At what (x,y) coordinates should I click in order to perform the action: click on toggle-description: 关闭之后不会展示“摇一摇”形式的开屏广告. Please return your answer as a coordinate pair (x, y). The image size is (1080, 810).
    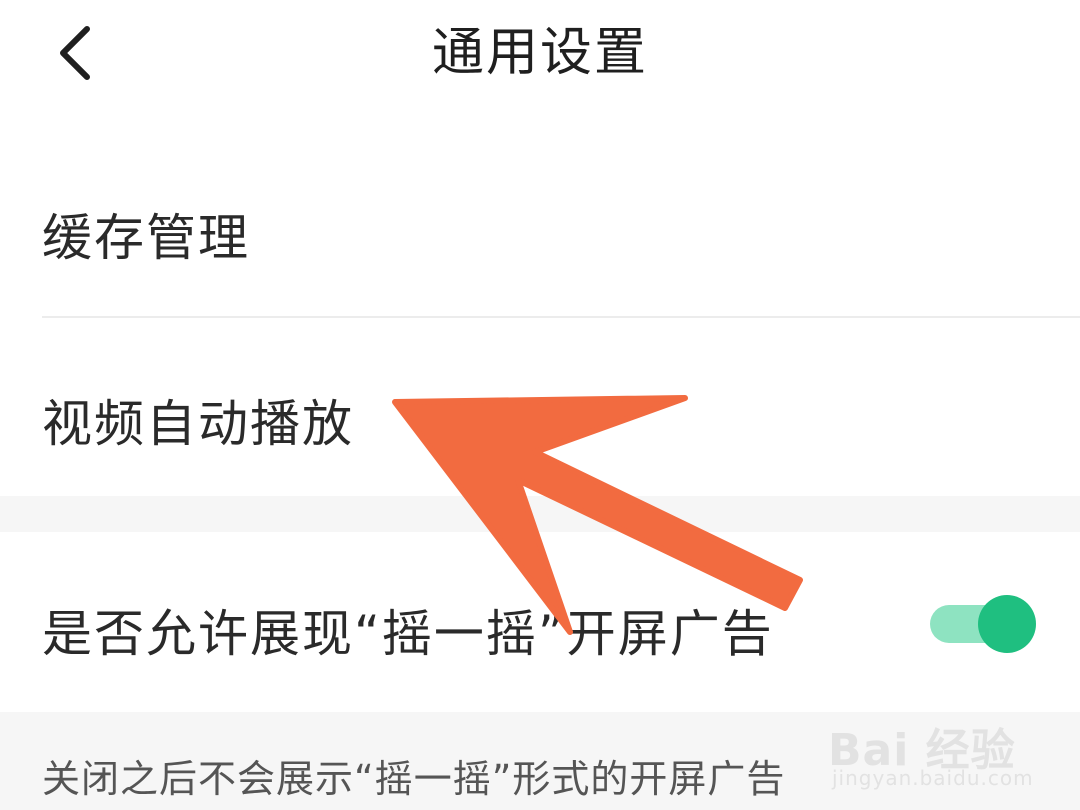
    Looking at the image, I should click on (414, 779).